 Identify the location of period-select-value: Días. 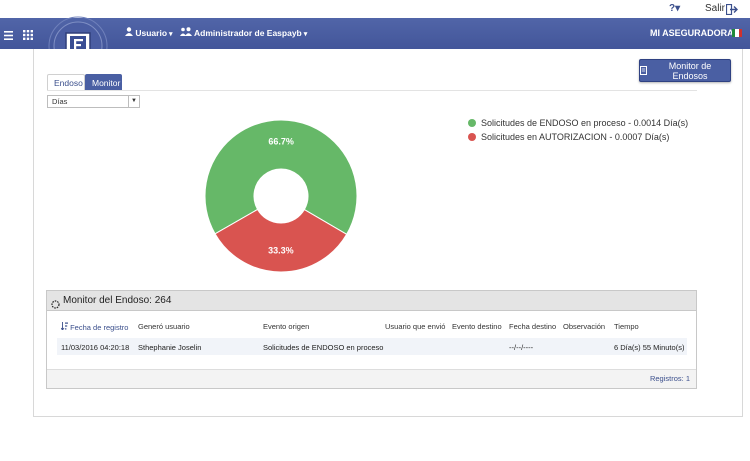
(60, 101).